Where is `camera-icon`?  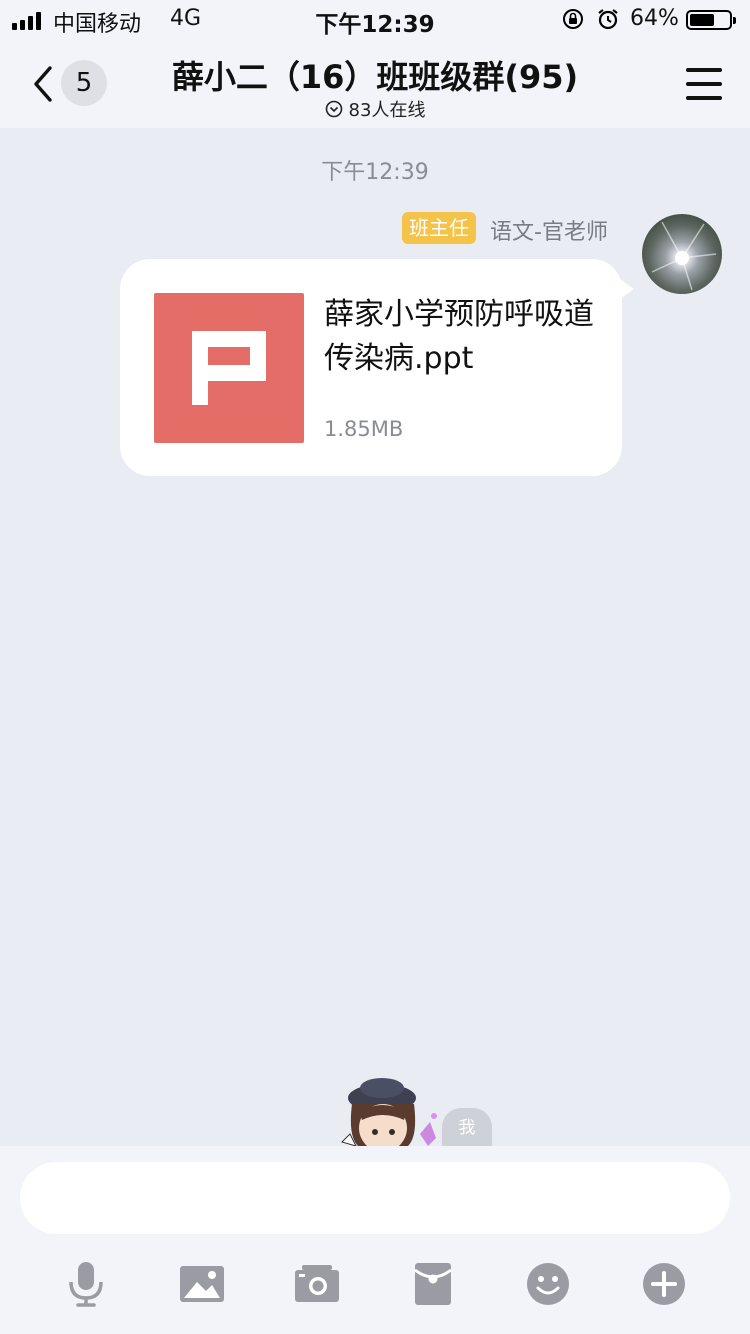
camera-icon is located at coordinates (317, 1283).